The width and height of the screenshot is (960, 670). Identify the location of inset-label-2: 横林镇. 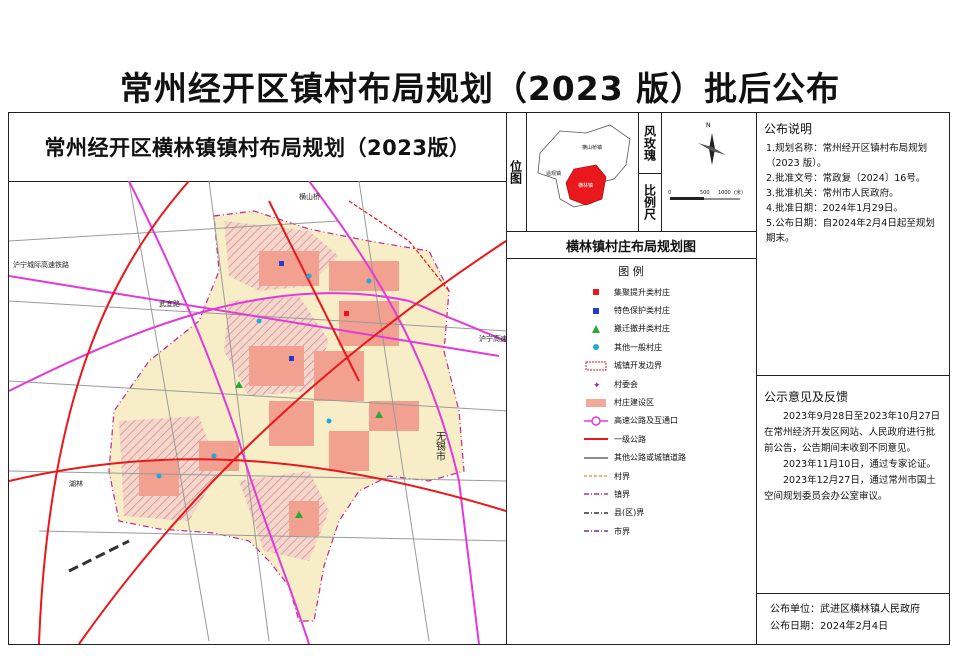
(585, 185).